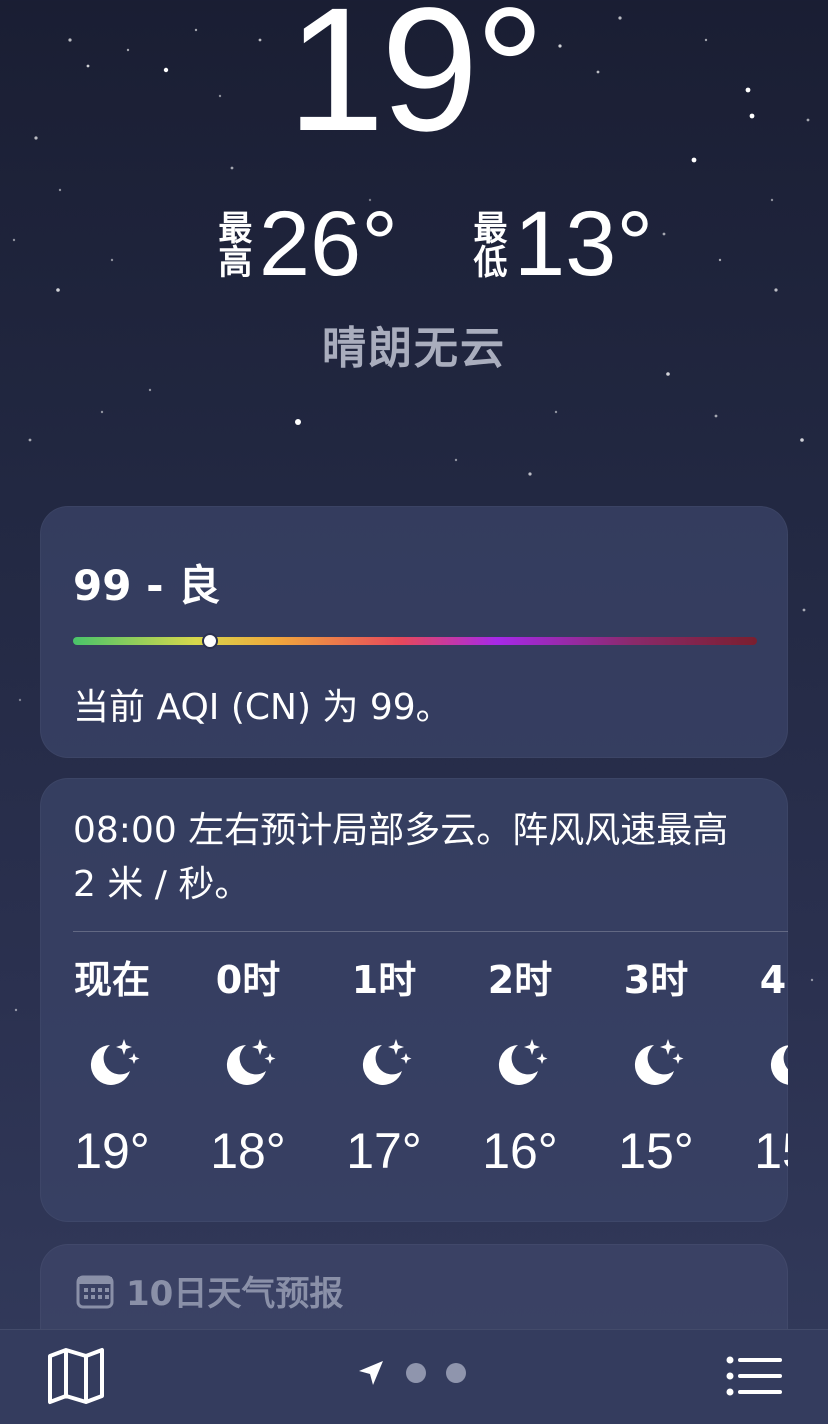 The width and height of the screenshot is (828, 1424). I want to click on low-label: 最低, so click(468, 244).